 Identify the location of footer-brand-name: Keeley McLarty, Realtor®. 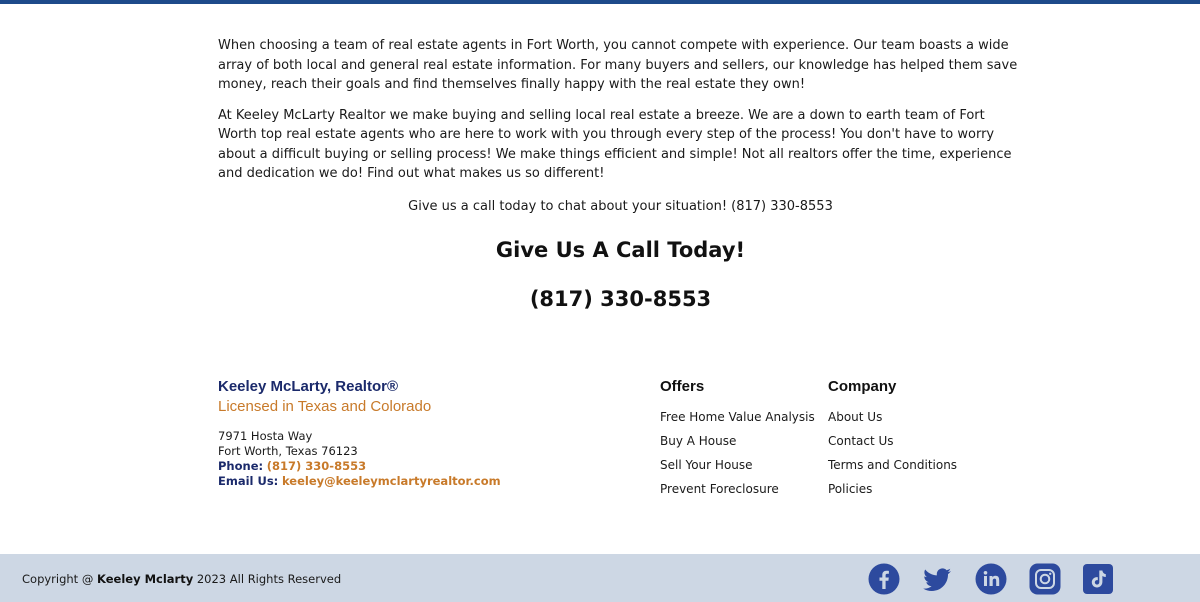
(308, 386).